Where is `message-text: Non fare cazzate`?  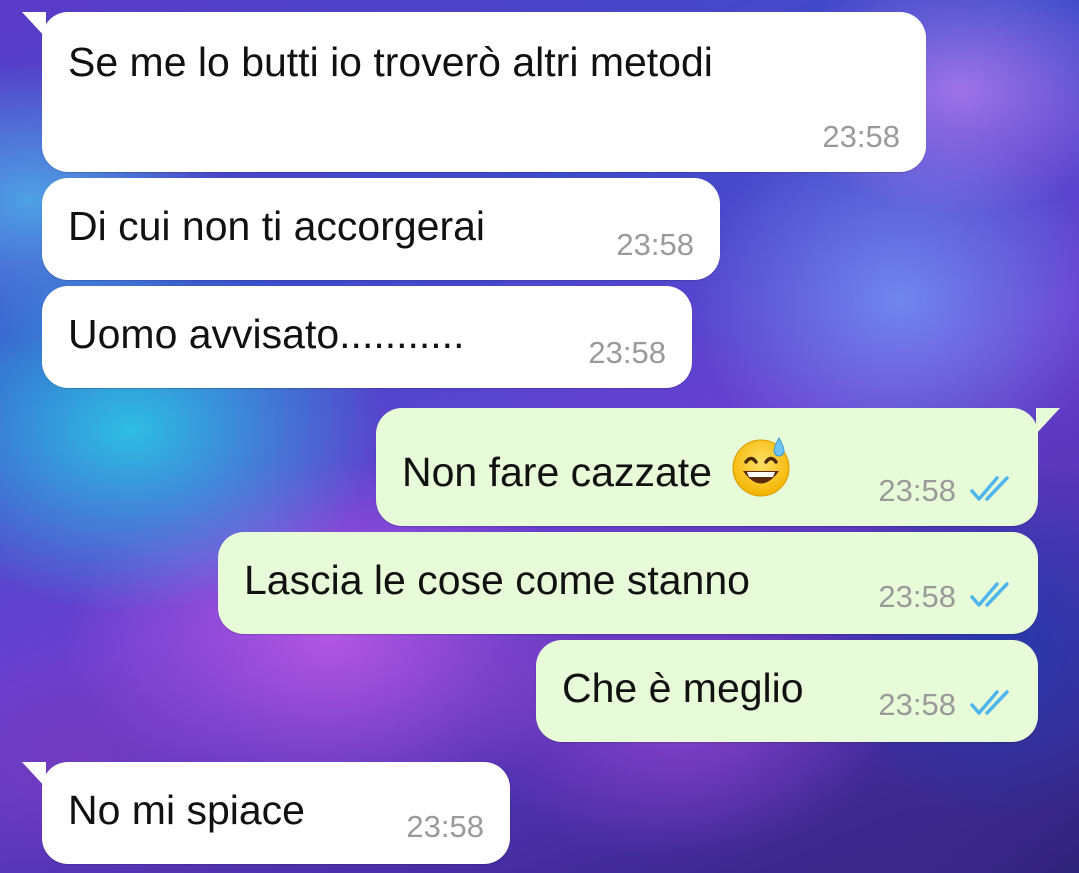
message-text: Non fare cazzate is located at coordinates (597, 472).